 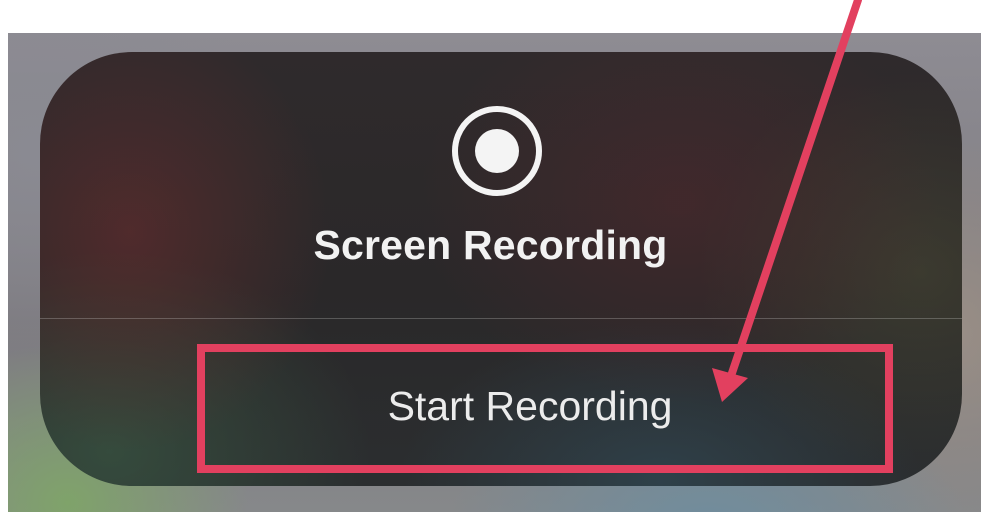 I want to click on start-recording-label: Start Recording, so click(x=530, y=405).